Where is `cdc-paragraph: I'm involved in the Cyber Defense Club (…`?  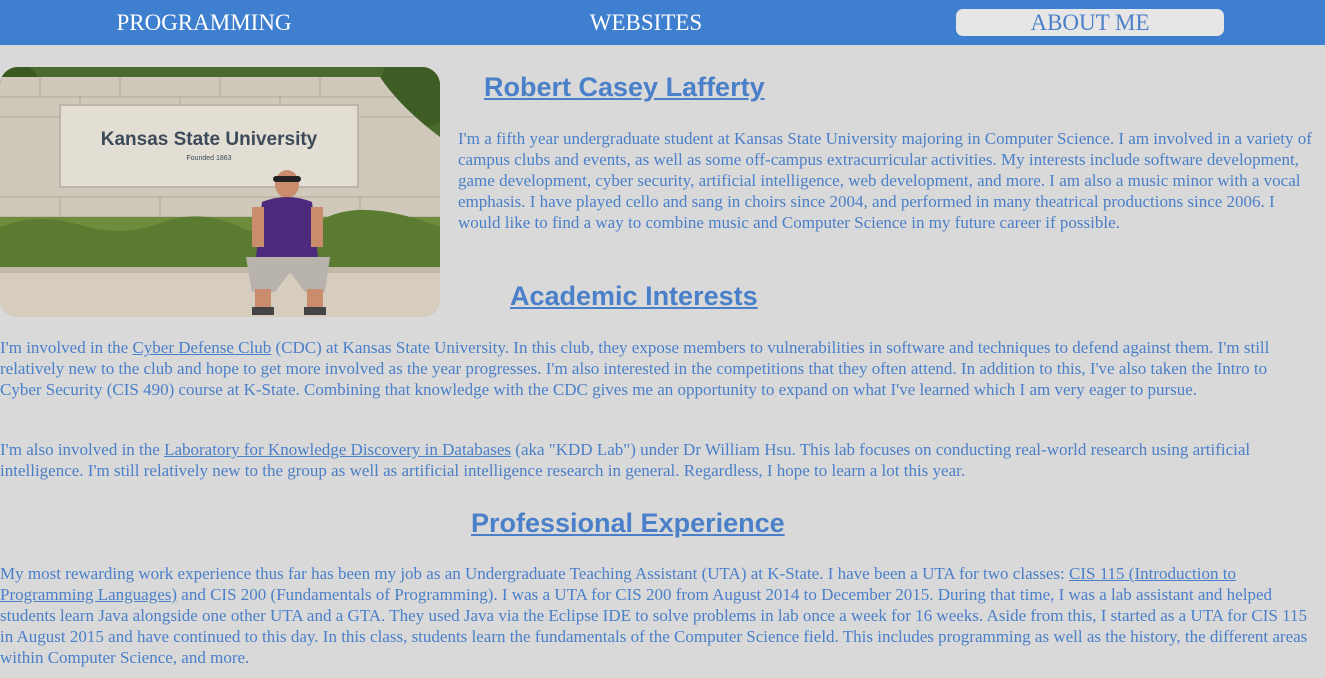
cdc-paragraph: I'm involved in the Cyber Defense Club (… is located at coordinates (650, 368).